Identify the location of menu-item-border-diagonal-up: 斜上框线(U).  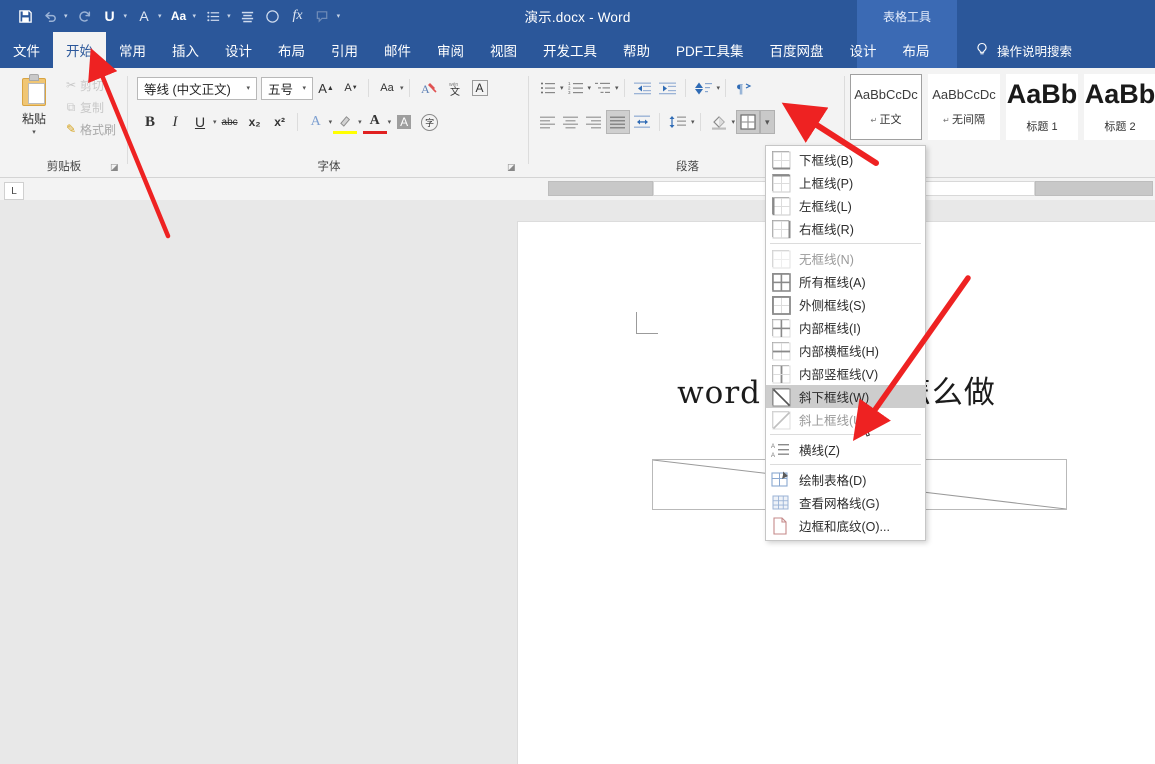
(845, 419).